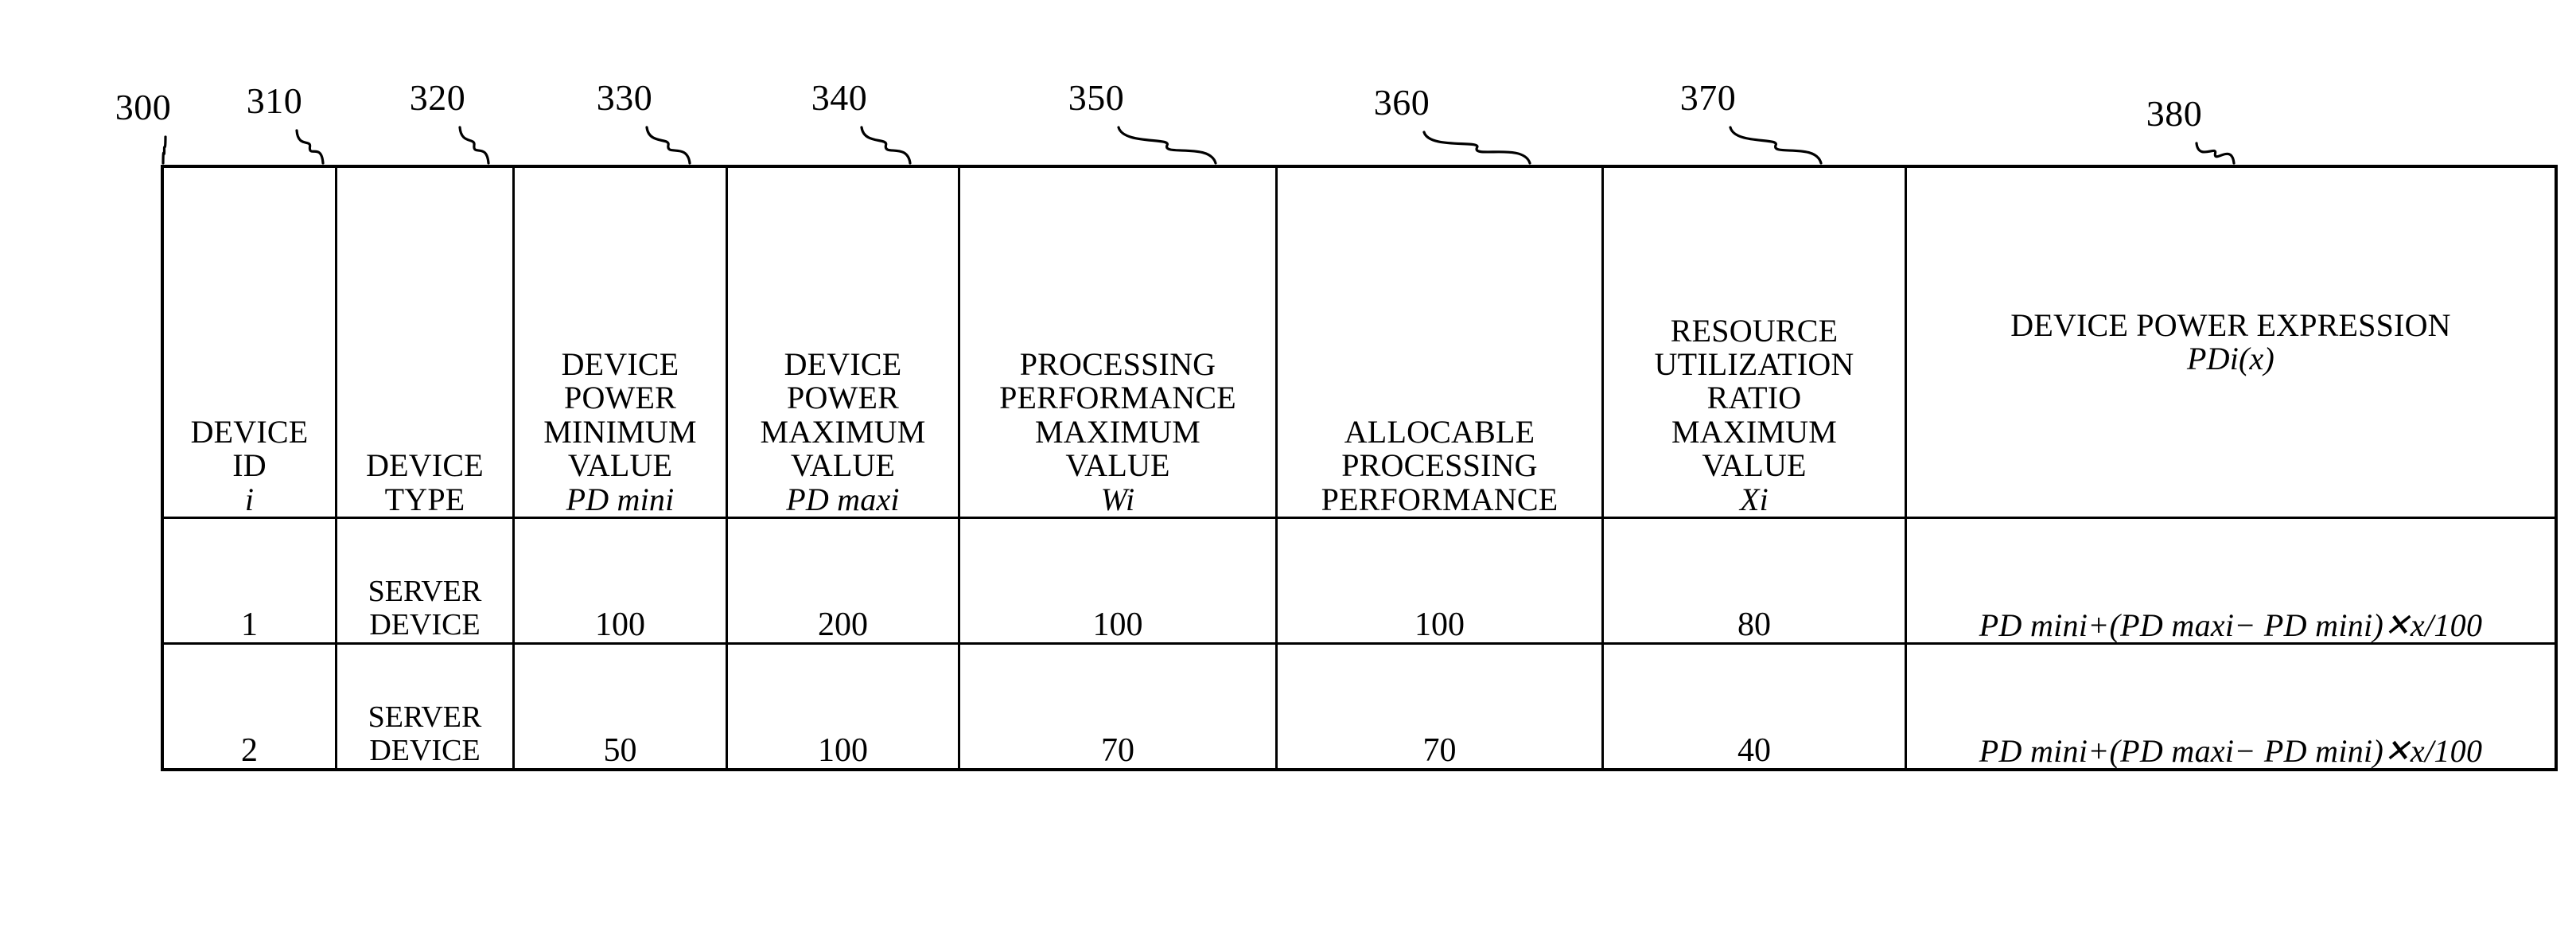 The height and width of the screenshot is (936, 2576). I want to click on header-line: UTILIZATION, so click(1754, 364).